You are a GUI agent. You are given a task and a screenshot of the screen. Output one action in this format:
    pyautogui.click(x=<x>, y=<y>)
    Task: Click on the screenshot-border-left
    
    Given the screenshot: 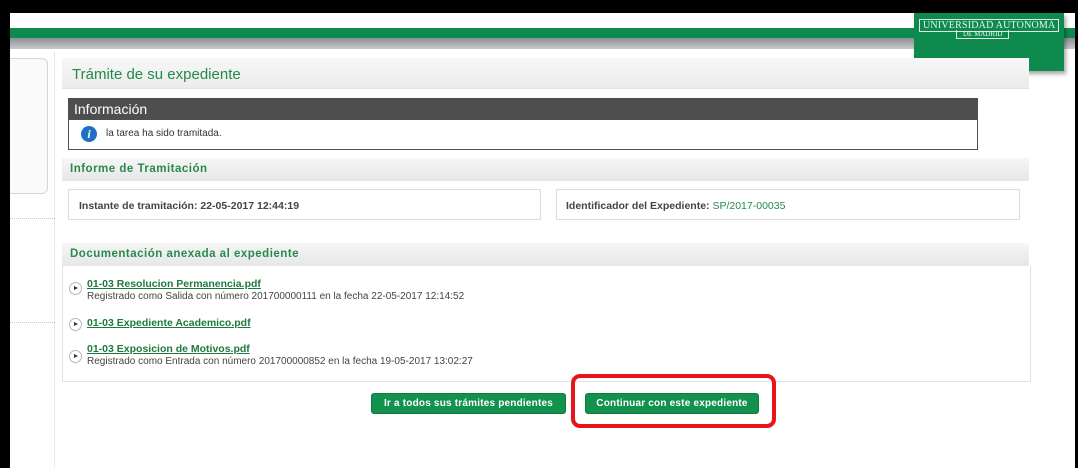 What is the action you would take?
    pyautogui.click(x=5, y=234)
    